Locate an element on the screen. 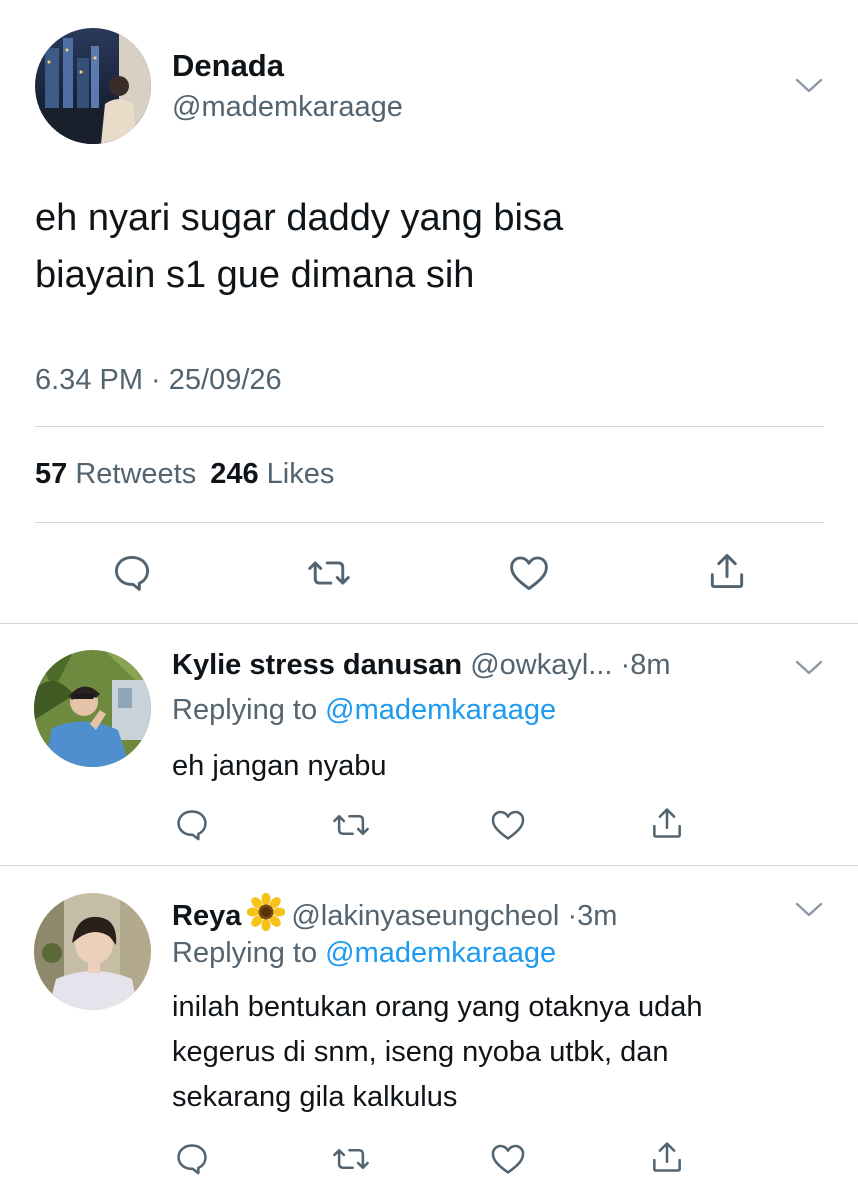  tweet-text-line: biayain s1 gue dimana sih is located at coordinates (255, 275).